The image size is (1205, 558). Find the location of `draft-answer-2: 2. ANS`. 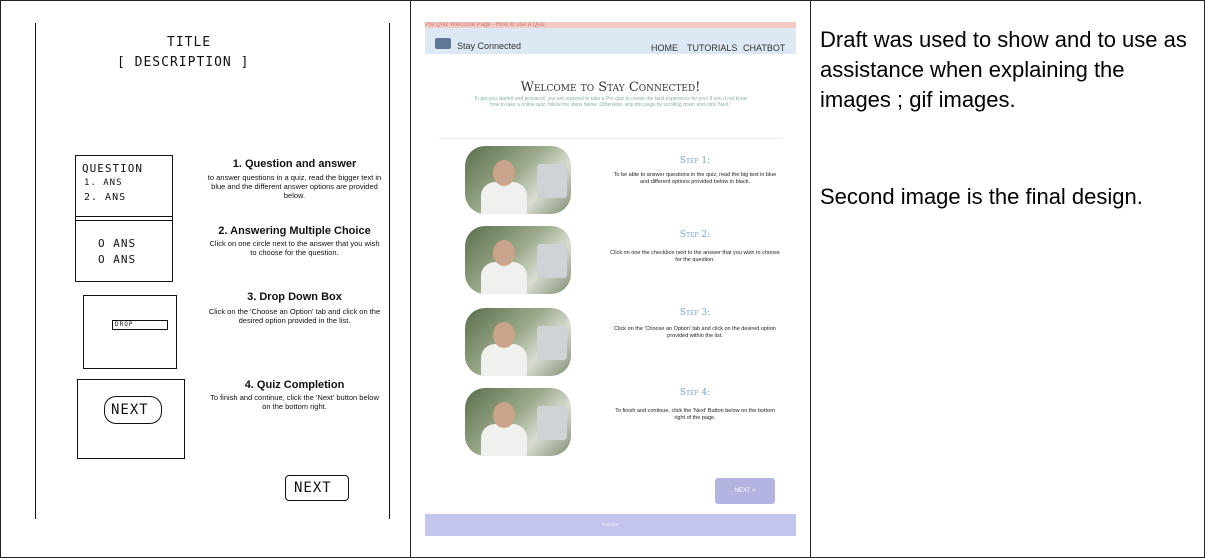

draft-answer-2: 2. ANS is located at coordinates (105, 197).